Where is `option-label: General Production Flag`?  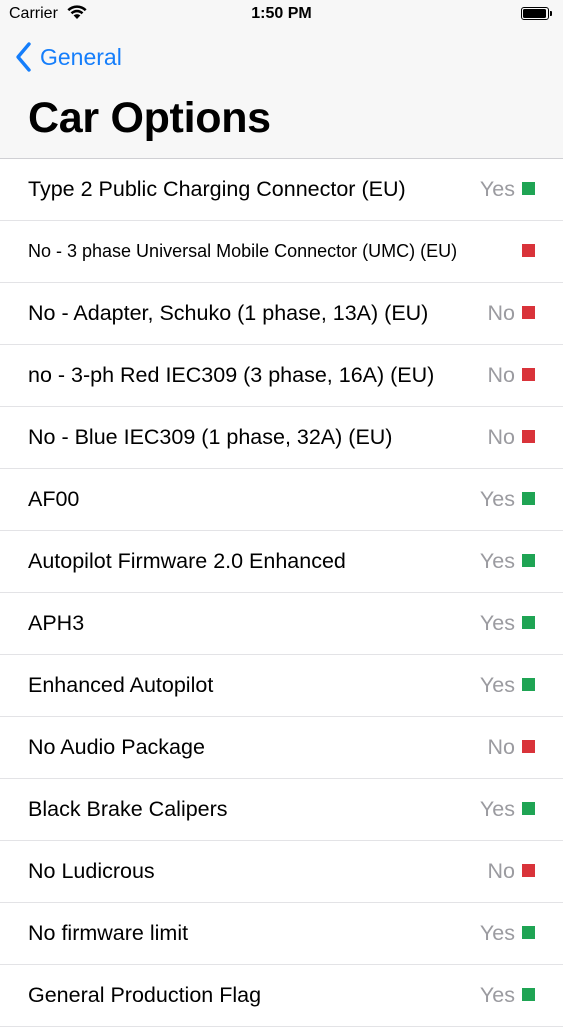
option-label: General Production Flag is located at coordinates (145, 995).